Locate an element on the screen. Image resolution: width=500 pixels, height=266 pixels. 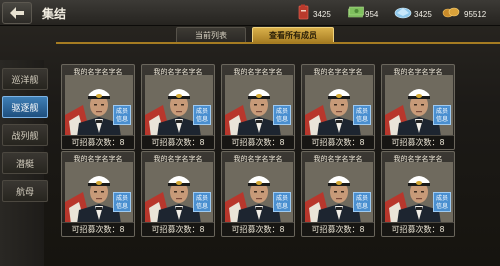
resource-cash-value: 954 is located at coordinates (372, 14).